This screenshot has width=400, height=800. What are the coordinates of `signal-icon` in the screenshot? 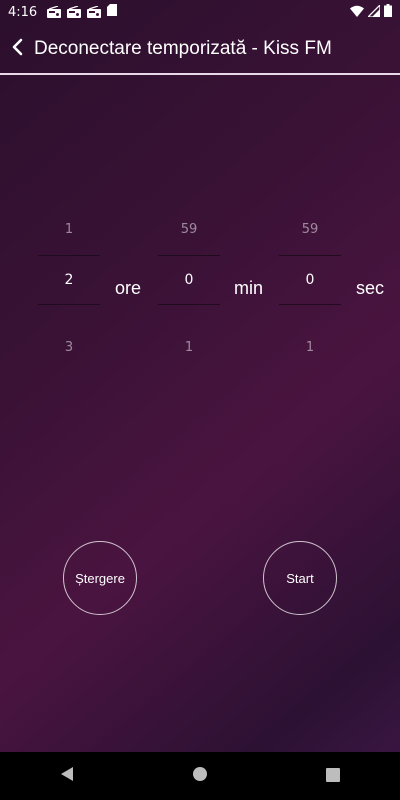 It's located at (373, 11).